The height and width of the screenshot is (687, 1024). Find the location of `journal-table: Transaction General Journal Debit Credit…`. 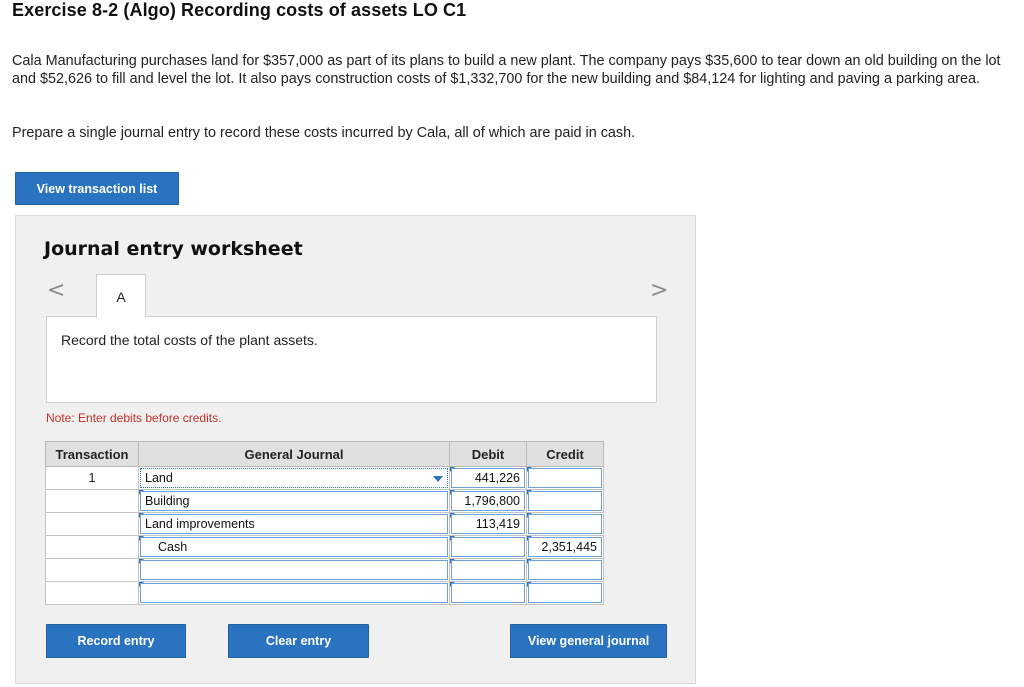

journal-table: Transaction General Journal Debit Credit… is located at coordinates (324, 523).